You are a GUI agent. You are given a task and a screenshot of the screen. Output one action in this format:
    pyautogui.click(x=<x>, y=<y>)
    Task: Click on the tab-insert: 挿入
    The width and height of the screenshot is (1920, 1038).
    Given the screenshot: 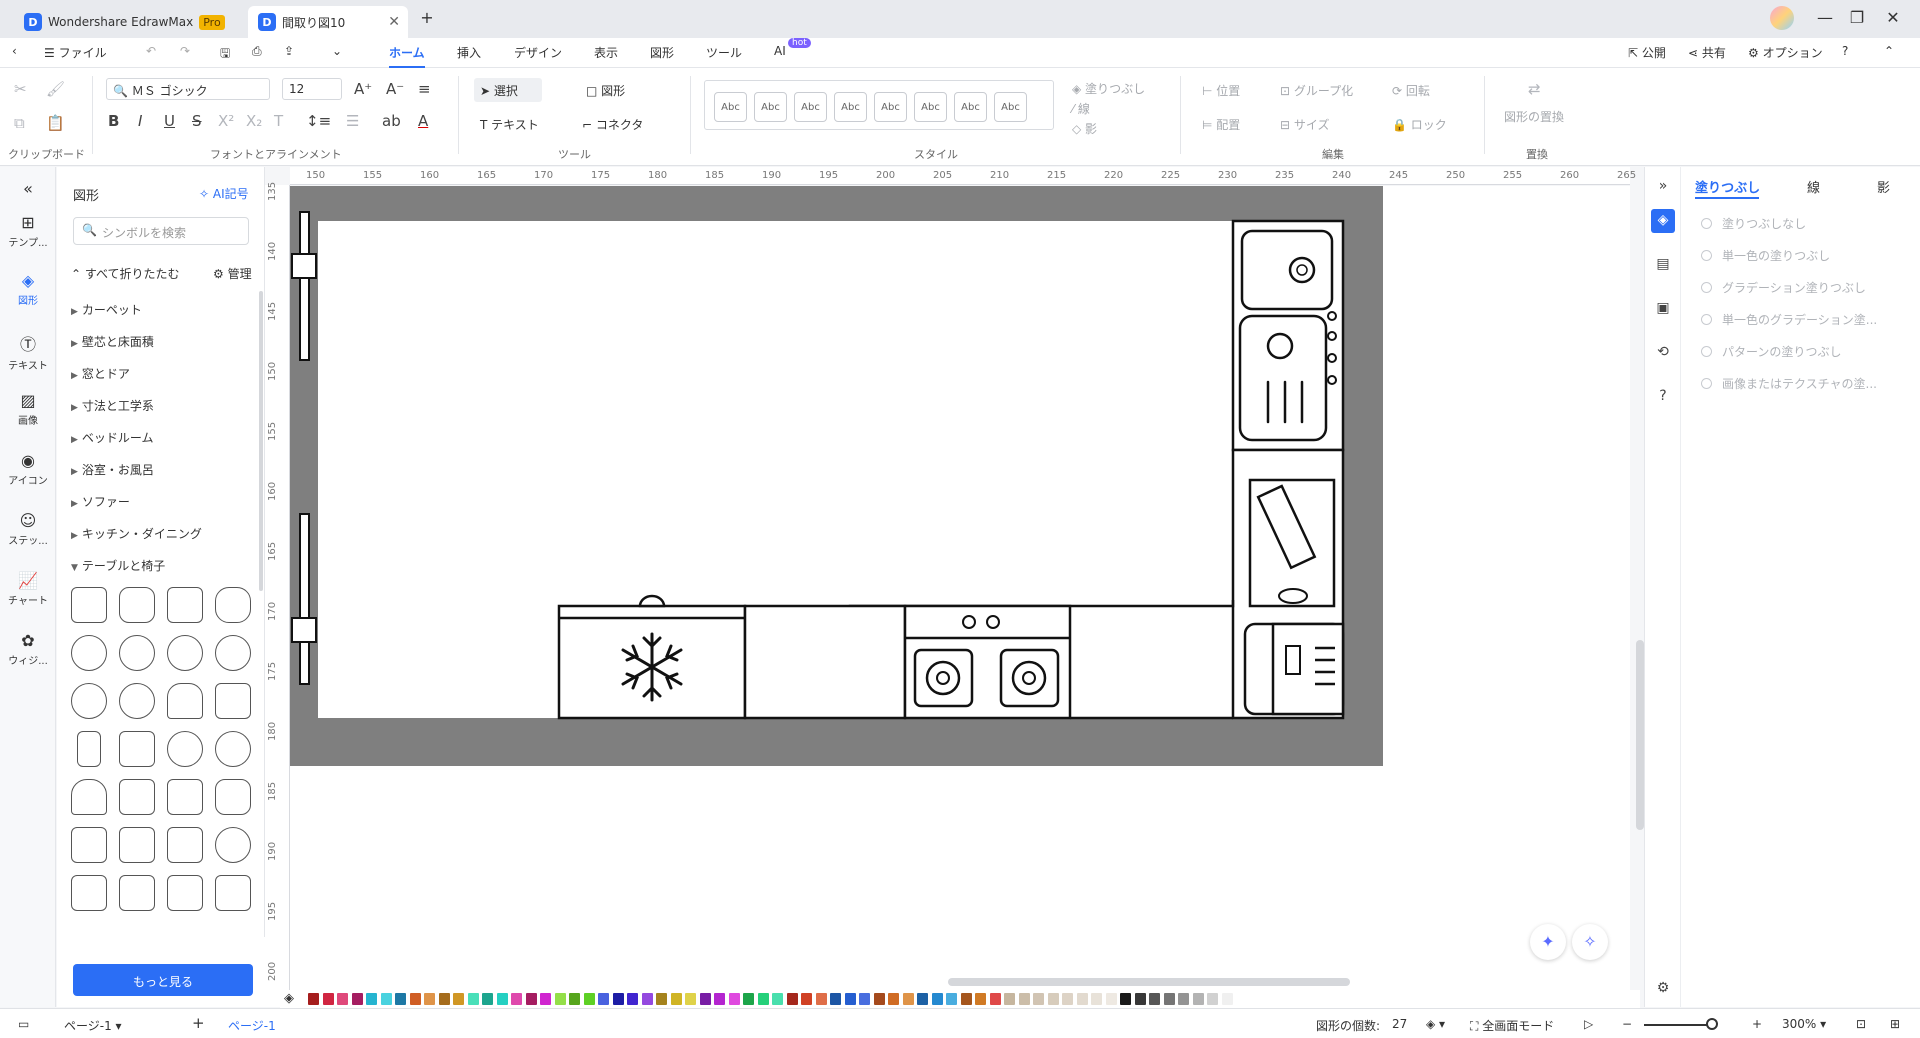 What is the action you would take?
    pyautogui.click(x=469, y=52)
    